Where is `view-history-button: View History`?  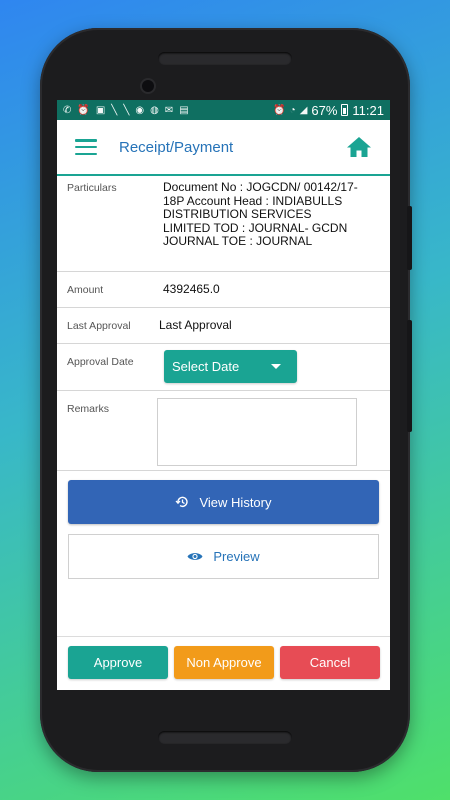 view-history-button: View History is located at coordinates (223, 502).